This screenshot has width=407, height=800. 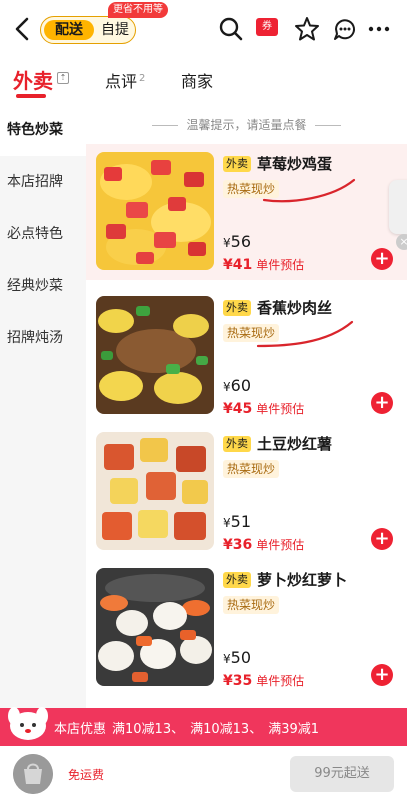 I want to click on menu-item: 外卖 土豆炒红薯 热菜现炒 ¥51 ¥36 单件预估 +, so click(x=246, y=492).